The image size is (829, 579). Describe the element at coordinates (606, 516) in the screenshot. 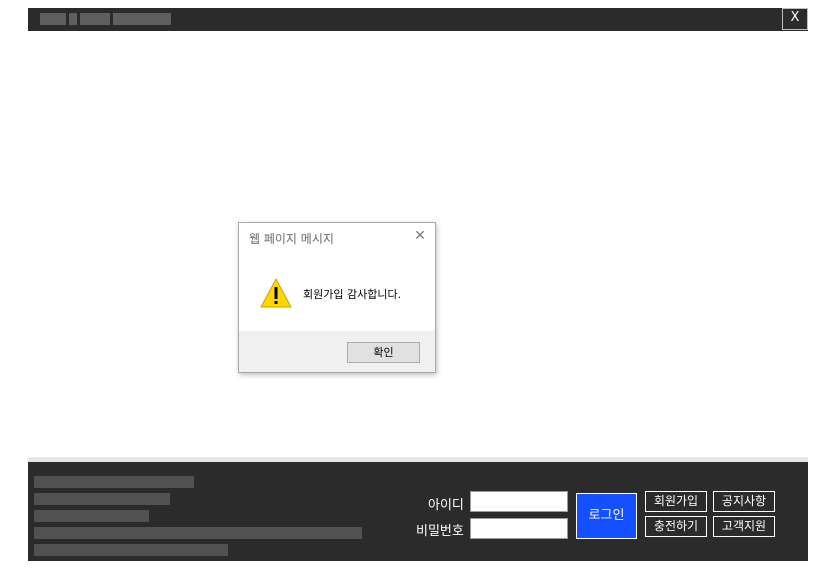

I see `login-button: 로그인` at that location.